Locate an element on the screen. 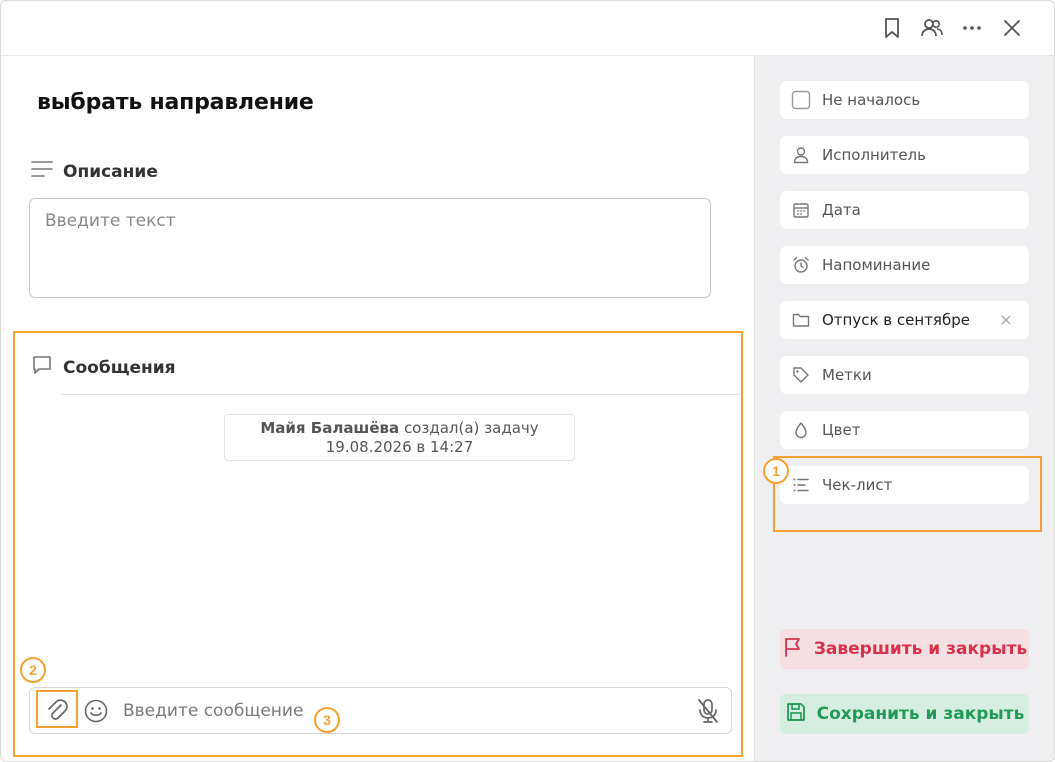  chat-bubble-icon is located at coordinates (42, 367).